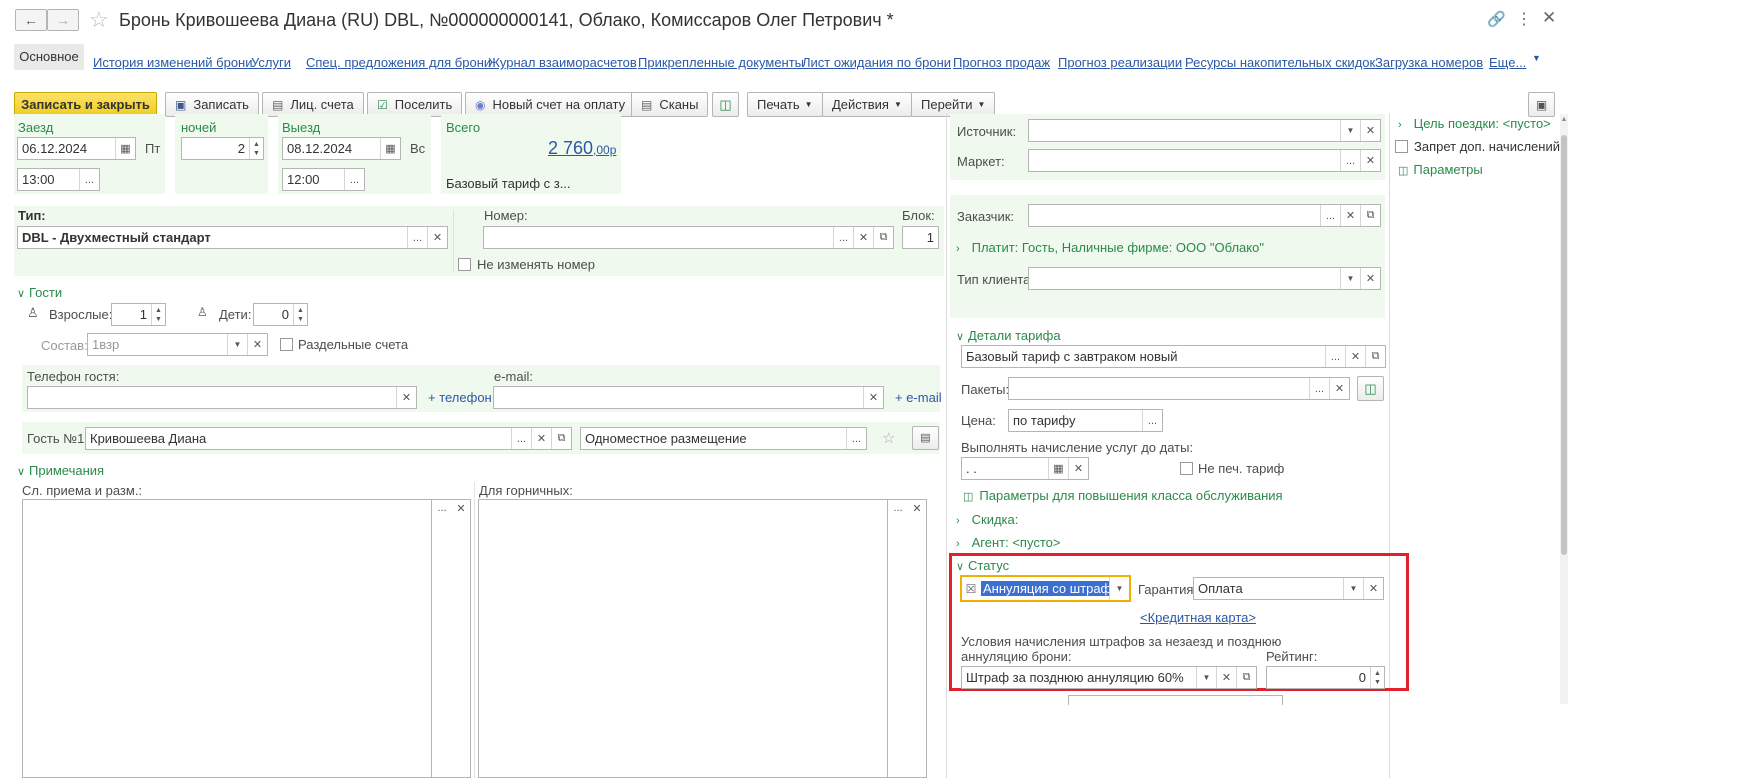 This screenshot has height=778, width=1745. What do you see at coordinates (920, 237) in the screenshot?
I see `block-field: 1` at bounding box center [920, 237].